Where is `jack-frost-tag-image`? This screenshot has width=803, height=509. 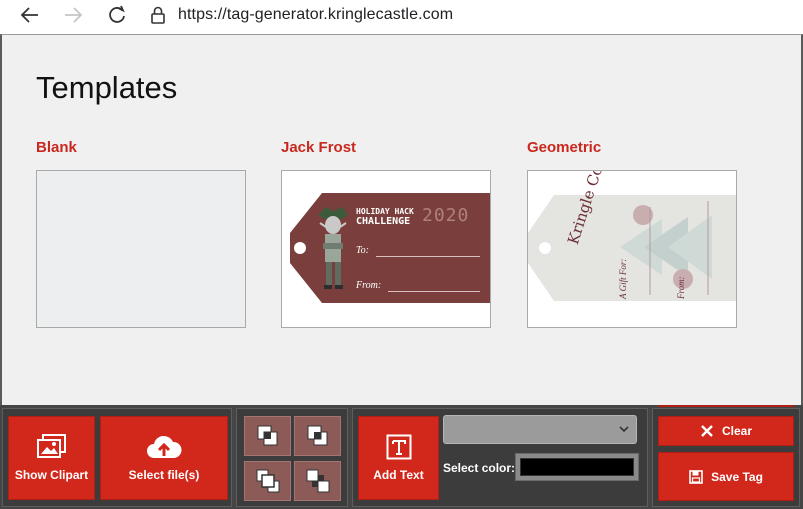
jack-frost-tag-image is located at coordinates (390, 248).